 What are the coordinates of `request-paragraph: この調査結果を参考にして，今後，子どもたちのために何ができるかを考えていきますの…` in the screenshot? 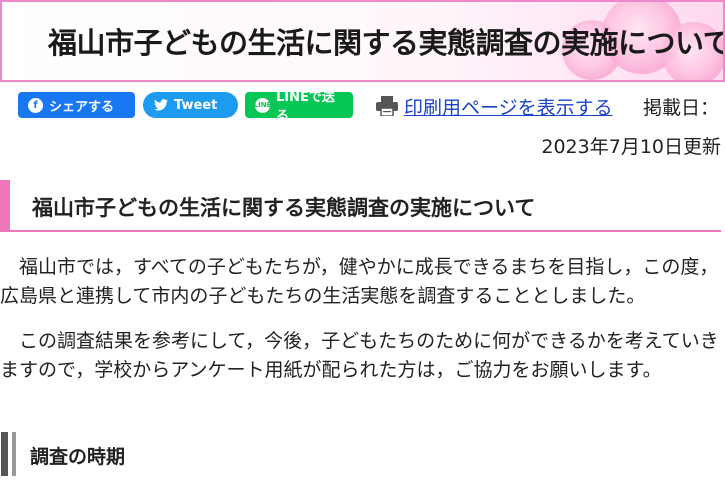 It's located at (359, 355).